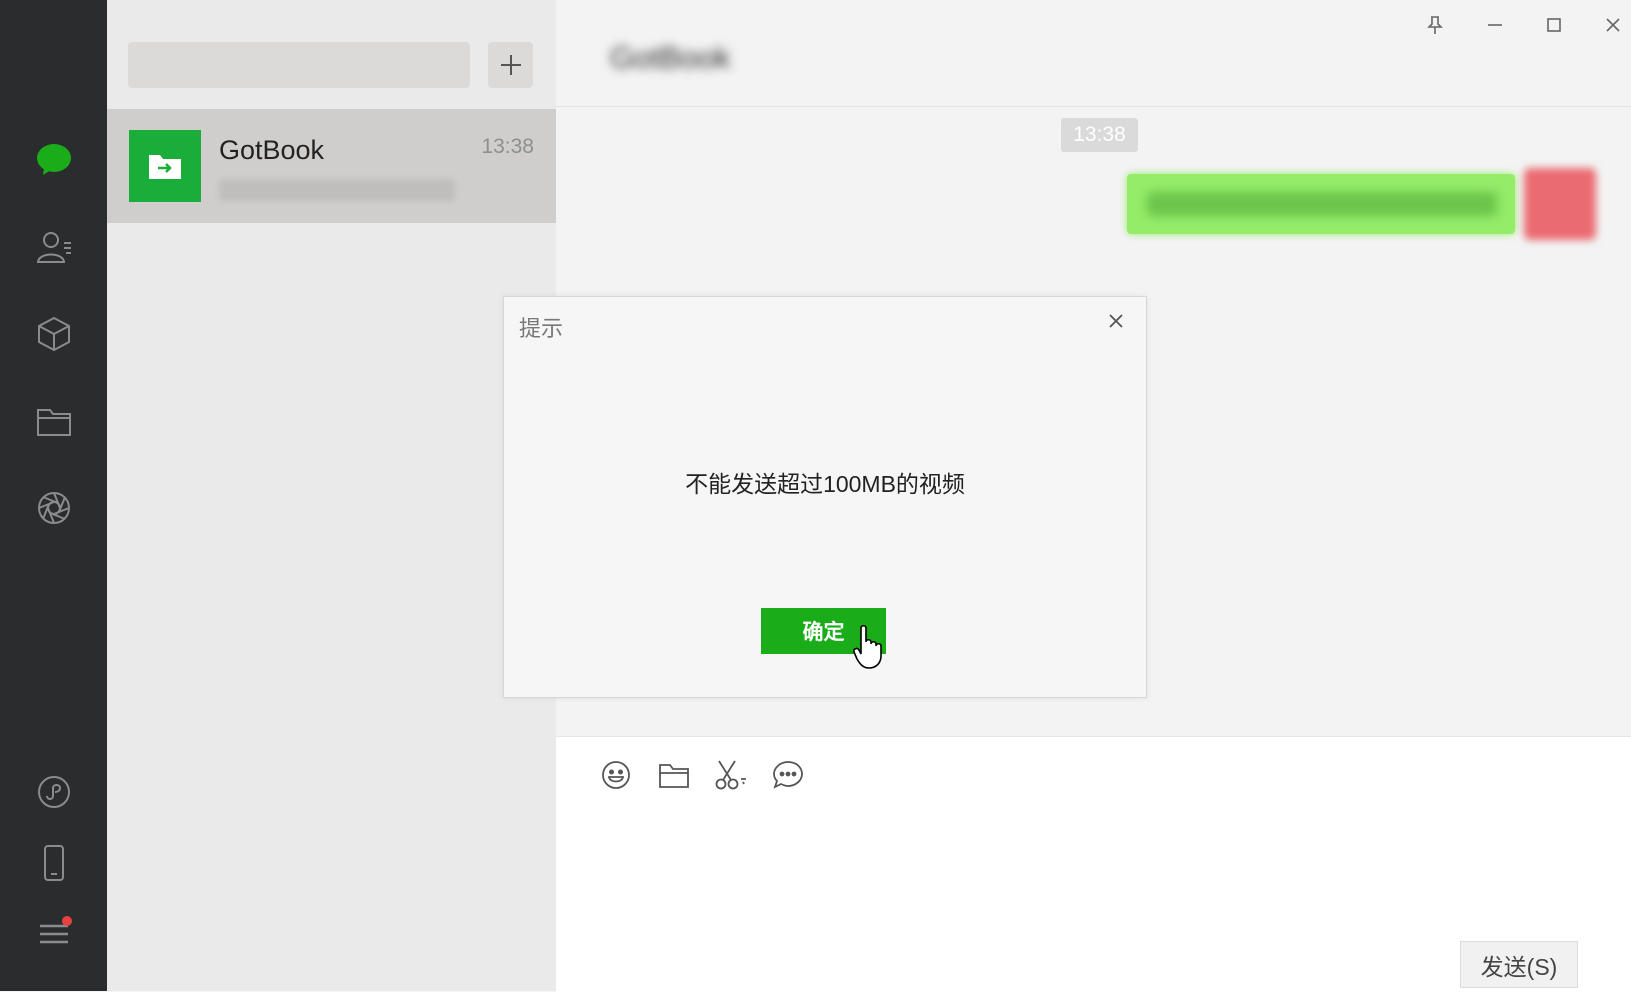  I want to click on emoji-icon, so click(616, 775).